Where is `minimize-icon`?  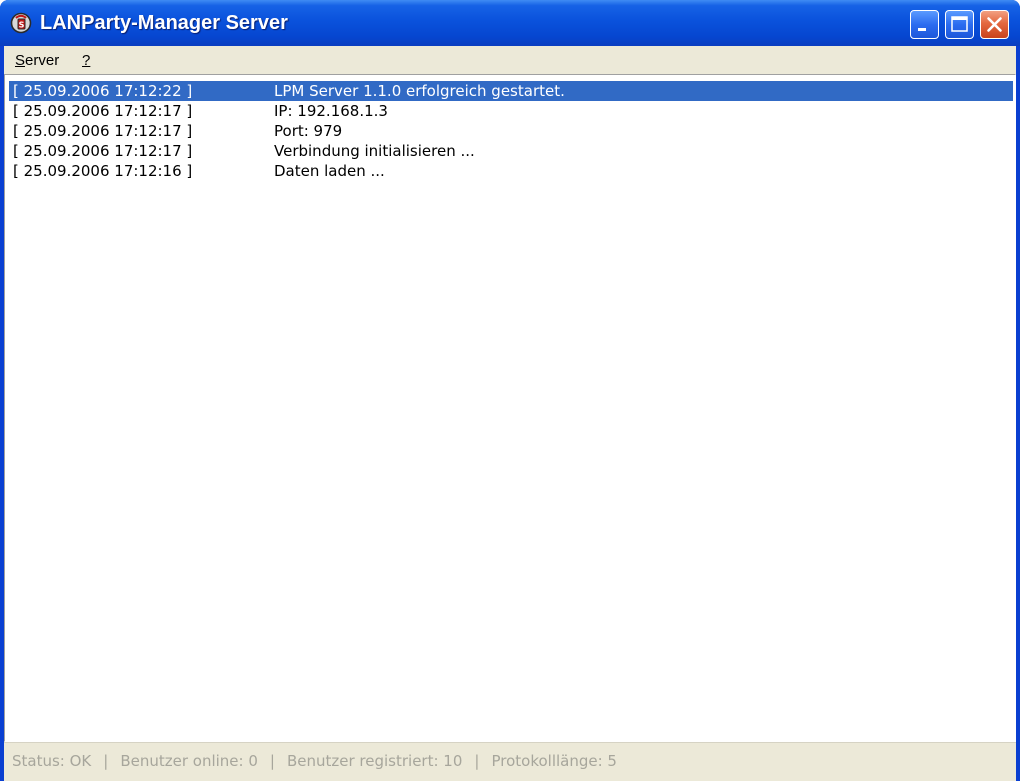 minimize-icon is located at coordinates (922, 29).